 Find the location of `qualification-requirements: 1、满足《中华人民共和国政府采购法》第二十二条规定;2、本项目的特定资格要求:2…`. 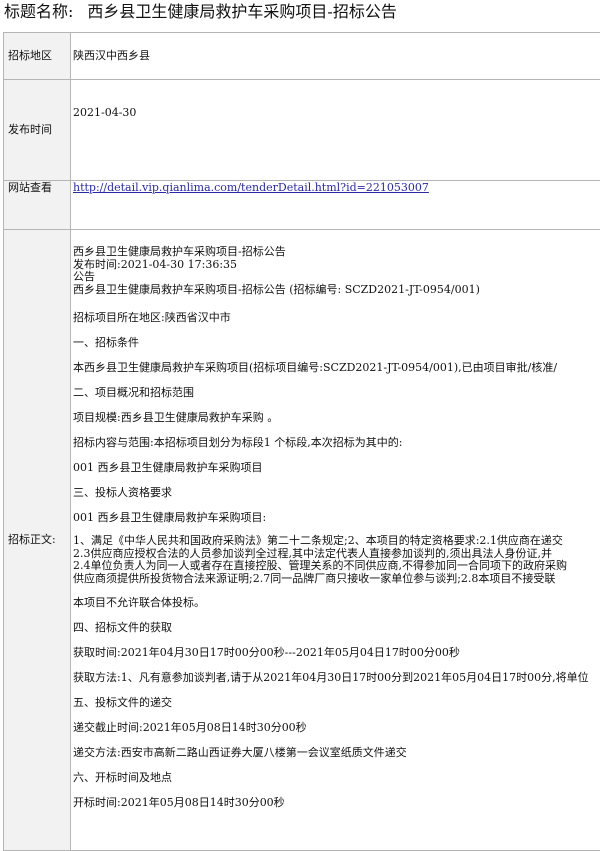

qualification-requirements: 1、满足《中华人民共和国政府采购法》第二十二条规定;2、本项目的特定资格要求:2… is located at coordinates (336, 555).